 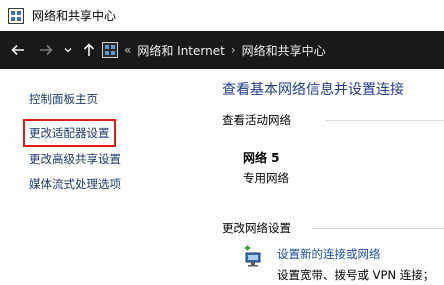 I want to click on up-button, so click(x=89, y=50).